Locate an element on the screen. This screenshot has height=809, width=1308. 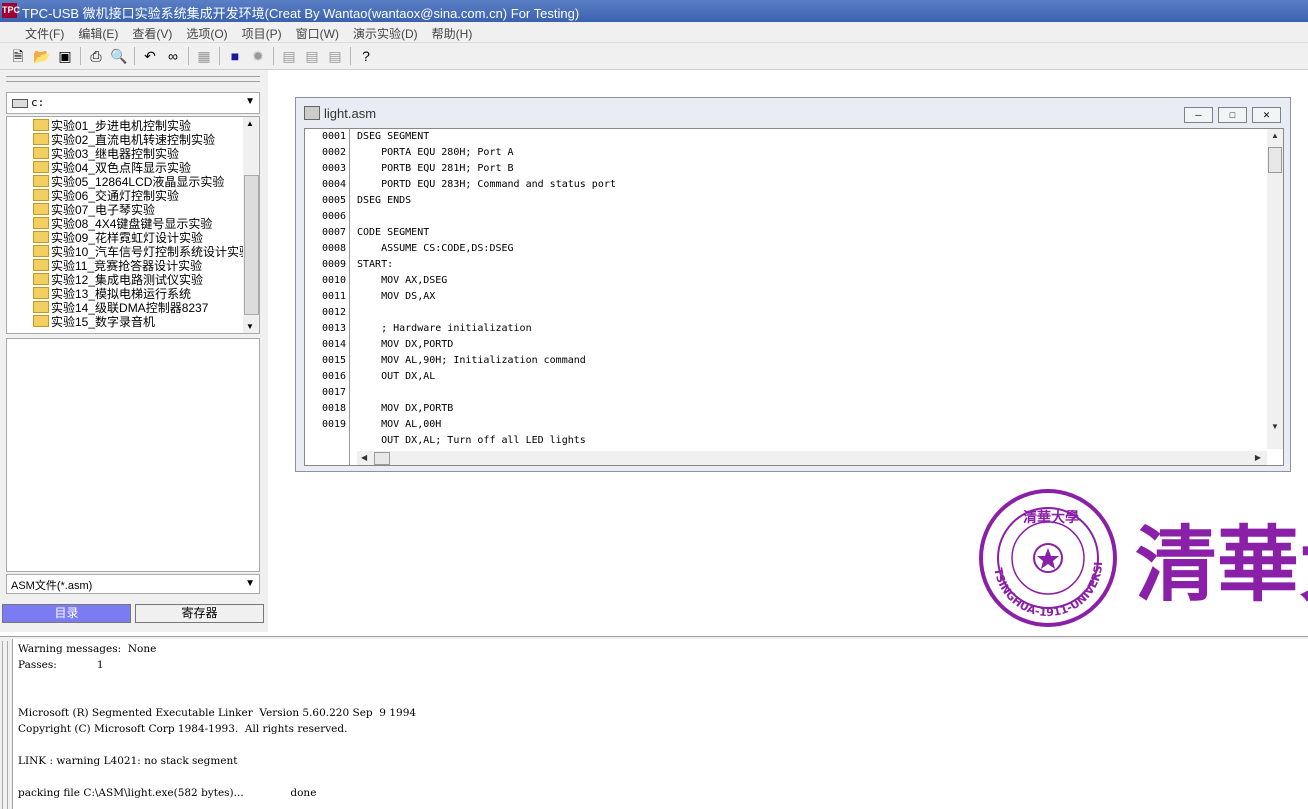
tree-item: 实验06_交通灯控制实验 is located at coordinates (106, 196).